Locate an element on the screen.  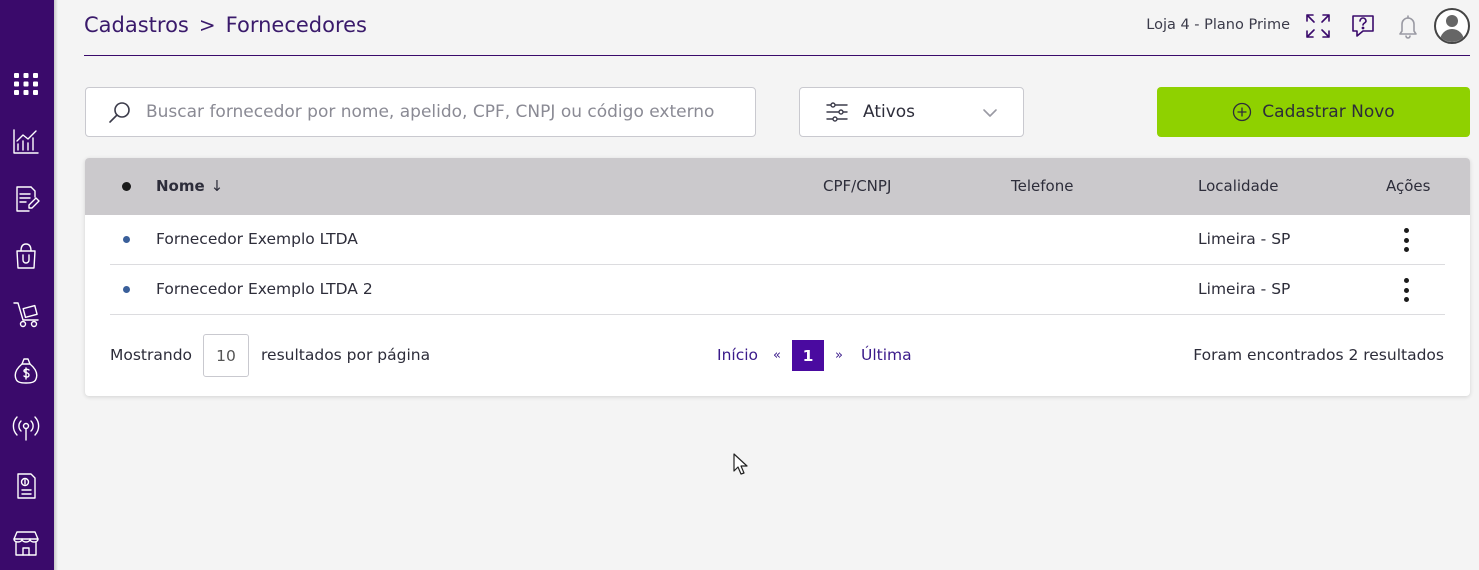
mouse-cursor-icon is located at coordinates (740, 464).